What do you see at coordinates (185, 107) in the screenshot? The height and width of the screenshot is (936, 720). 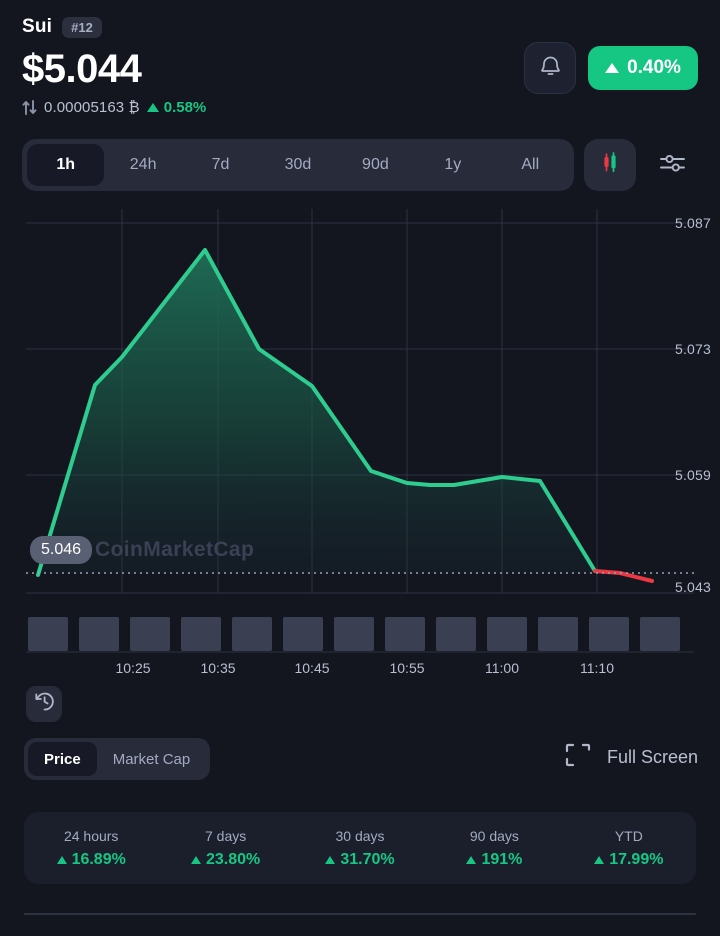 I see `btc-change-value: 0.58%` at bounding box center [185, 107].